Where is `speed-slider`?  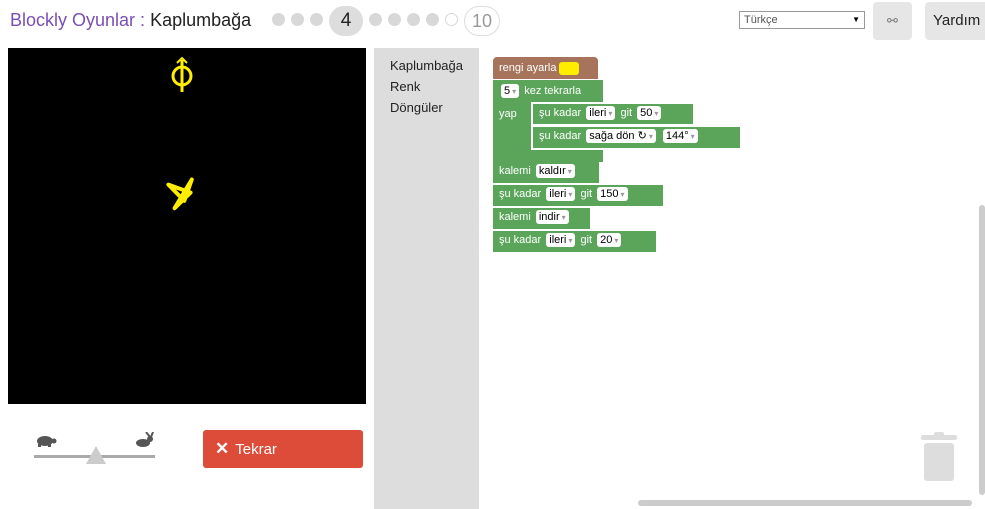 speed-slider is located at coordinates (95, 450).